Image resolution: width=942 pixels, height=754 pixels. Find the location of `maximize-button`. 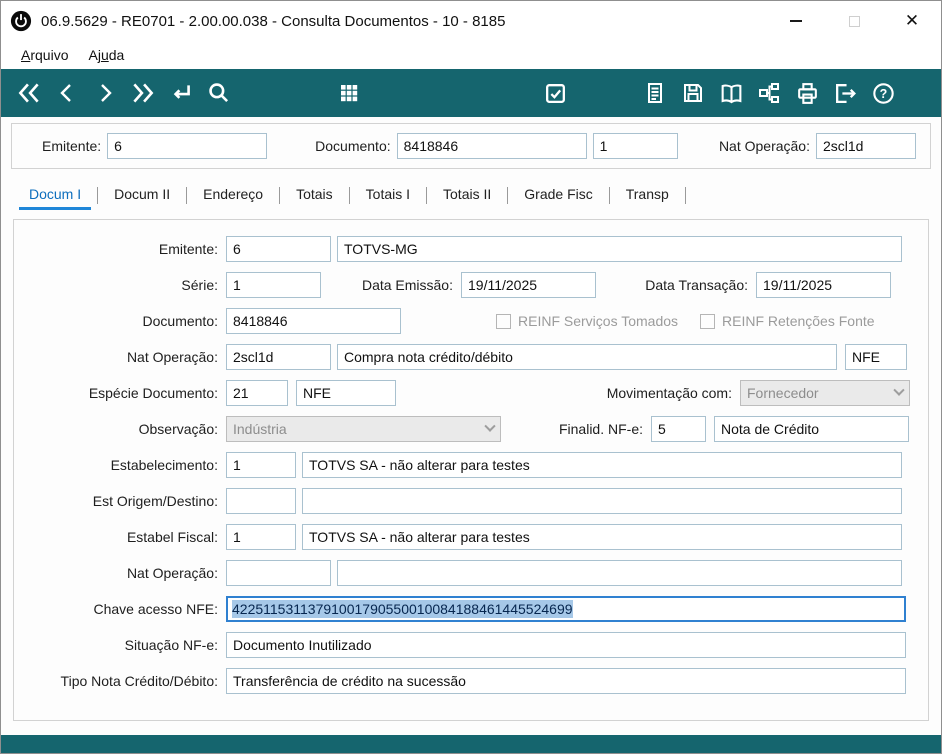

maximize-button is located at coordinates (854, 21).